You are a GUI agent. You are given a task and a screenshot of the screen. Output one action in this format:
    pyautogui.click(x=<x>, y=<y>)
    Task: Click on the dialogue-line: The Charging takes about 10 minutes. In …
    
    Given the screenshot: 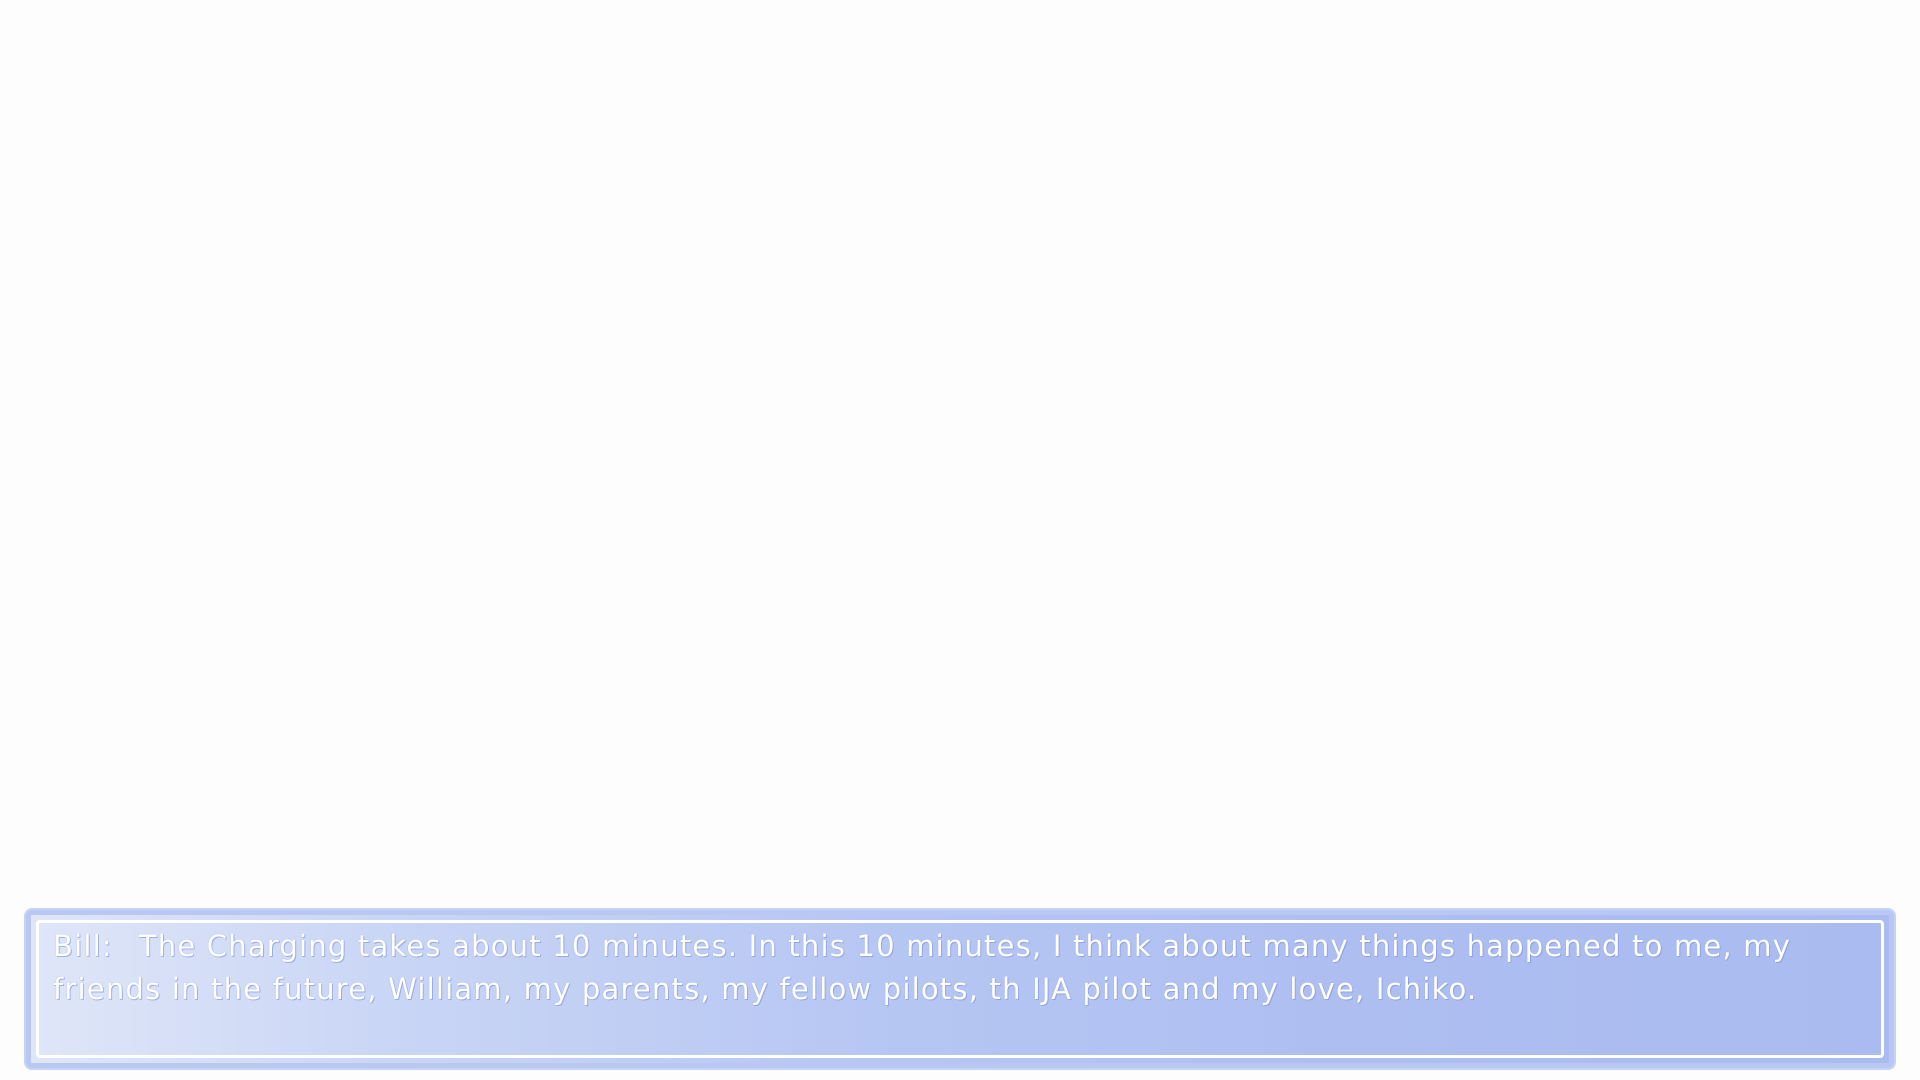 What is the action you would take?
    pyautogui.click(x=922, y=967)
    